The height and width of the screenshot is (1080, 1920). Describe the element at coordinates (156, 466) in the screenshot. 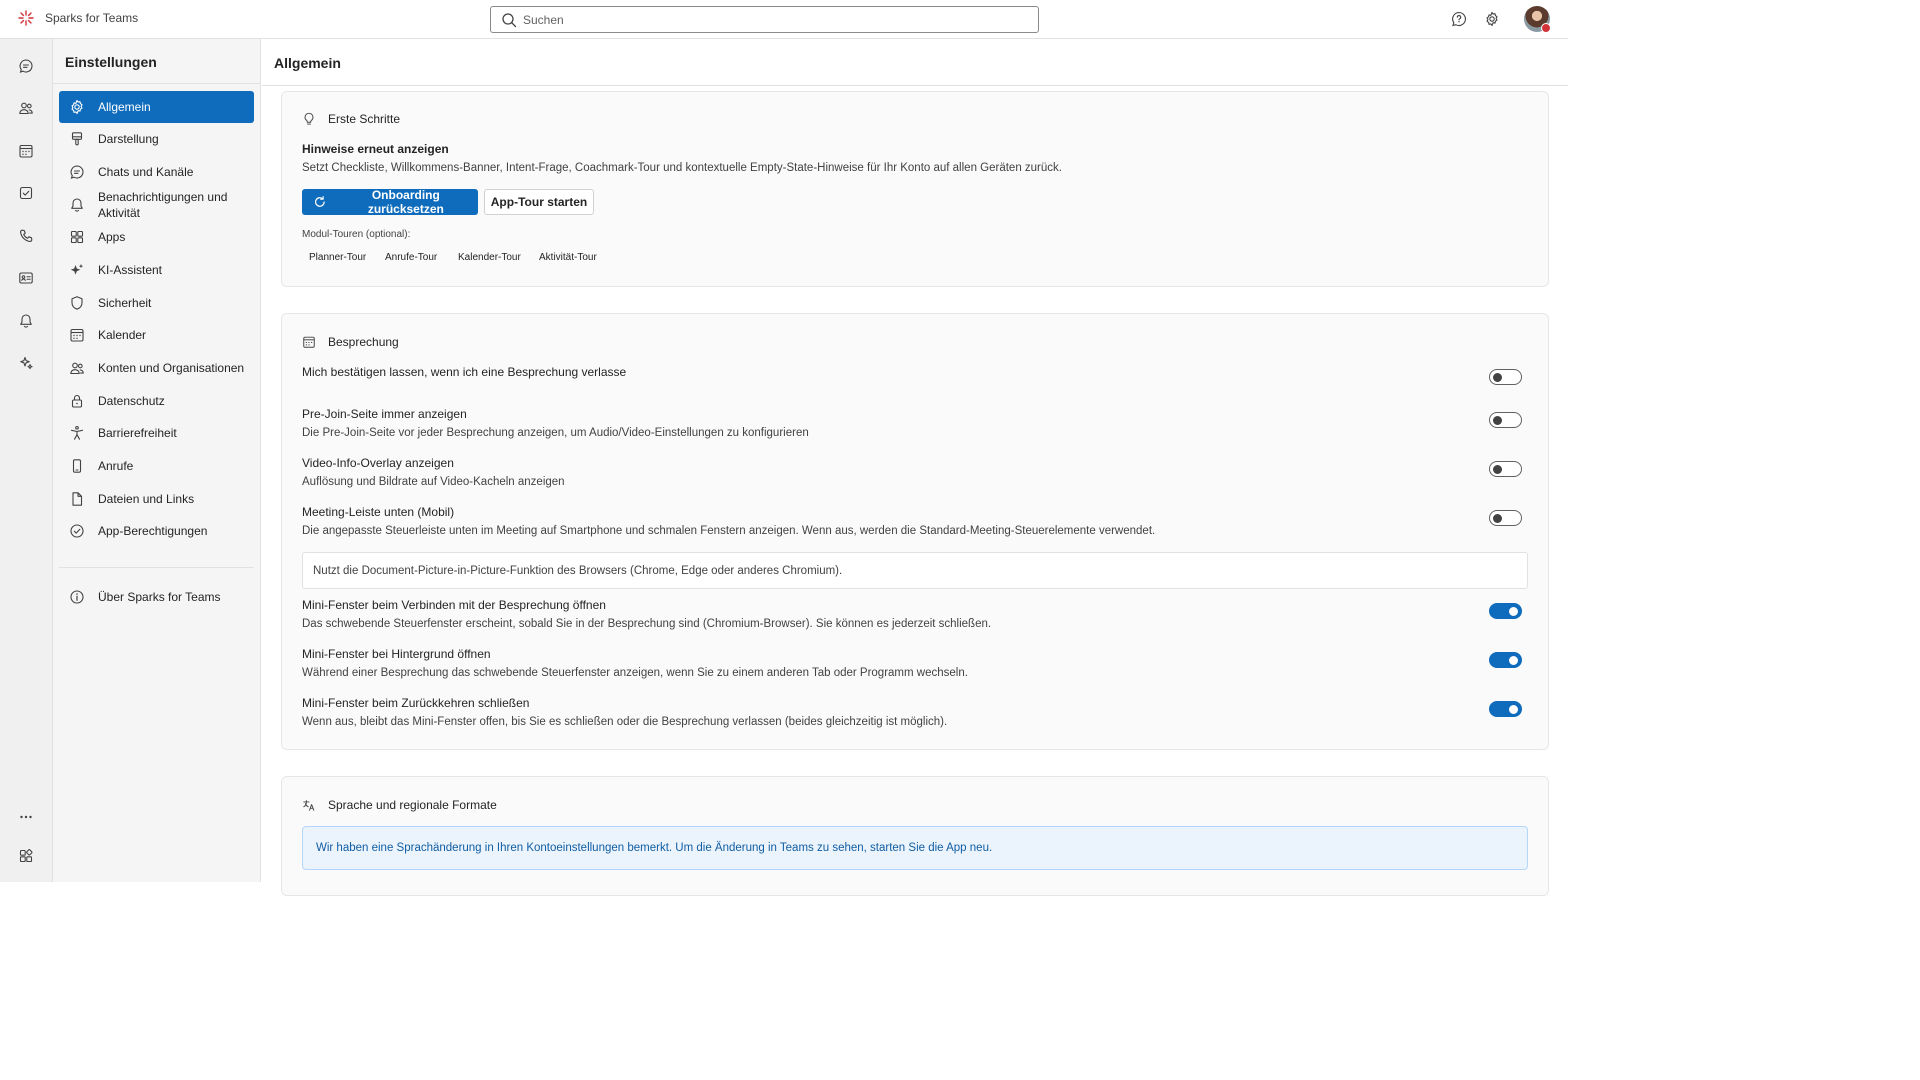

I see `nav-item-anrufe: Anrufe` at that location.